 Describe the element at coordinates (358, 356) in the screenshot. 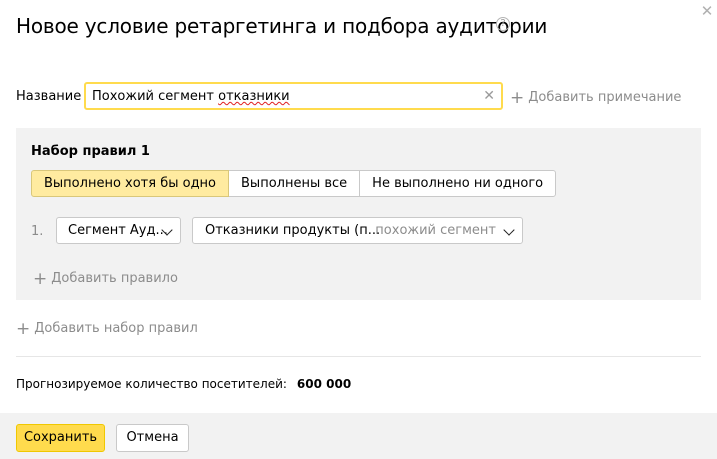

I see `divider` at that location.